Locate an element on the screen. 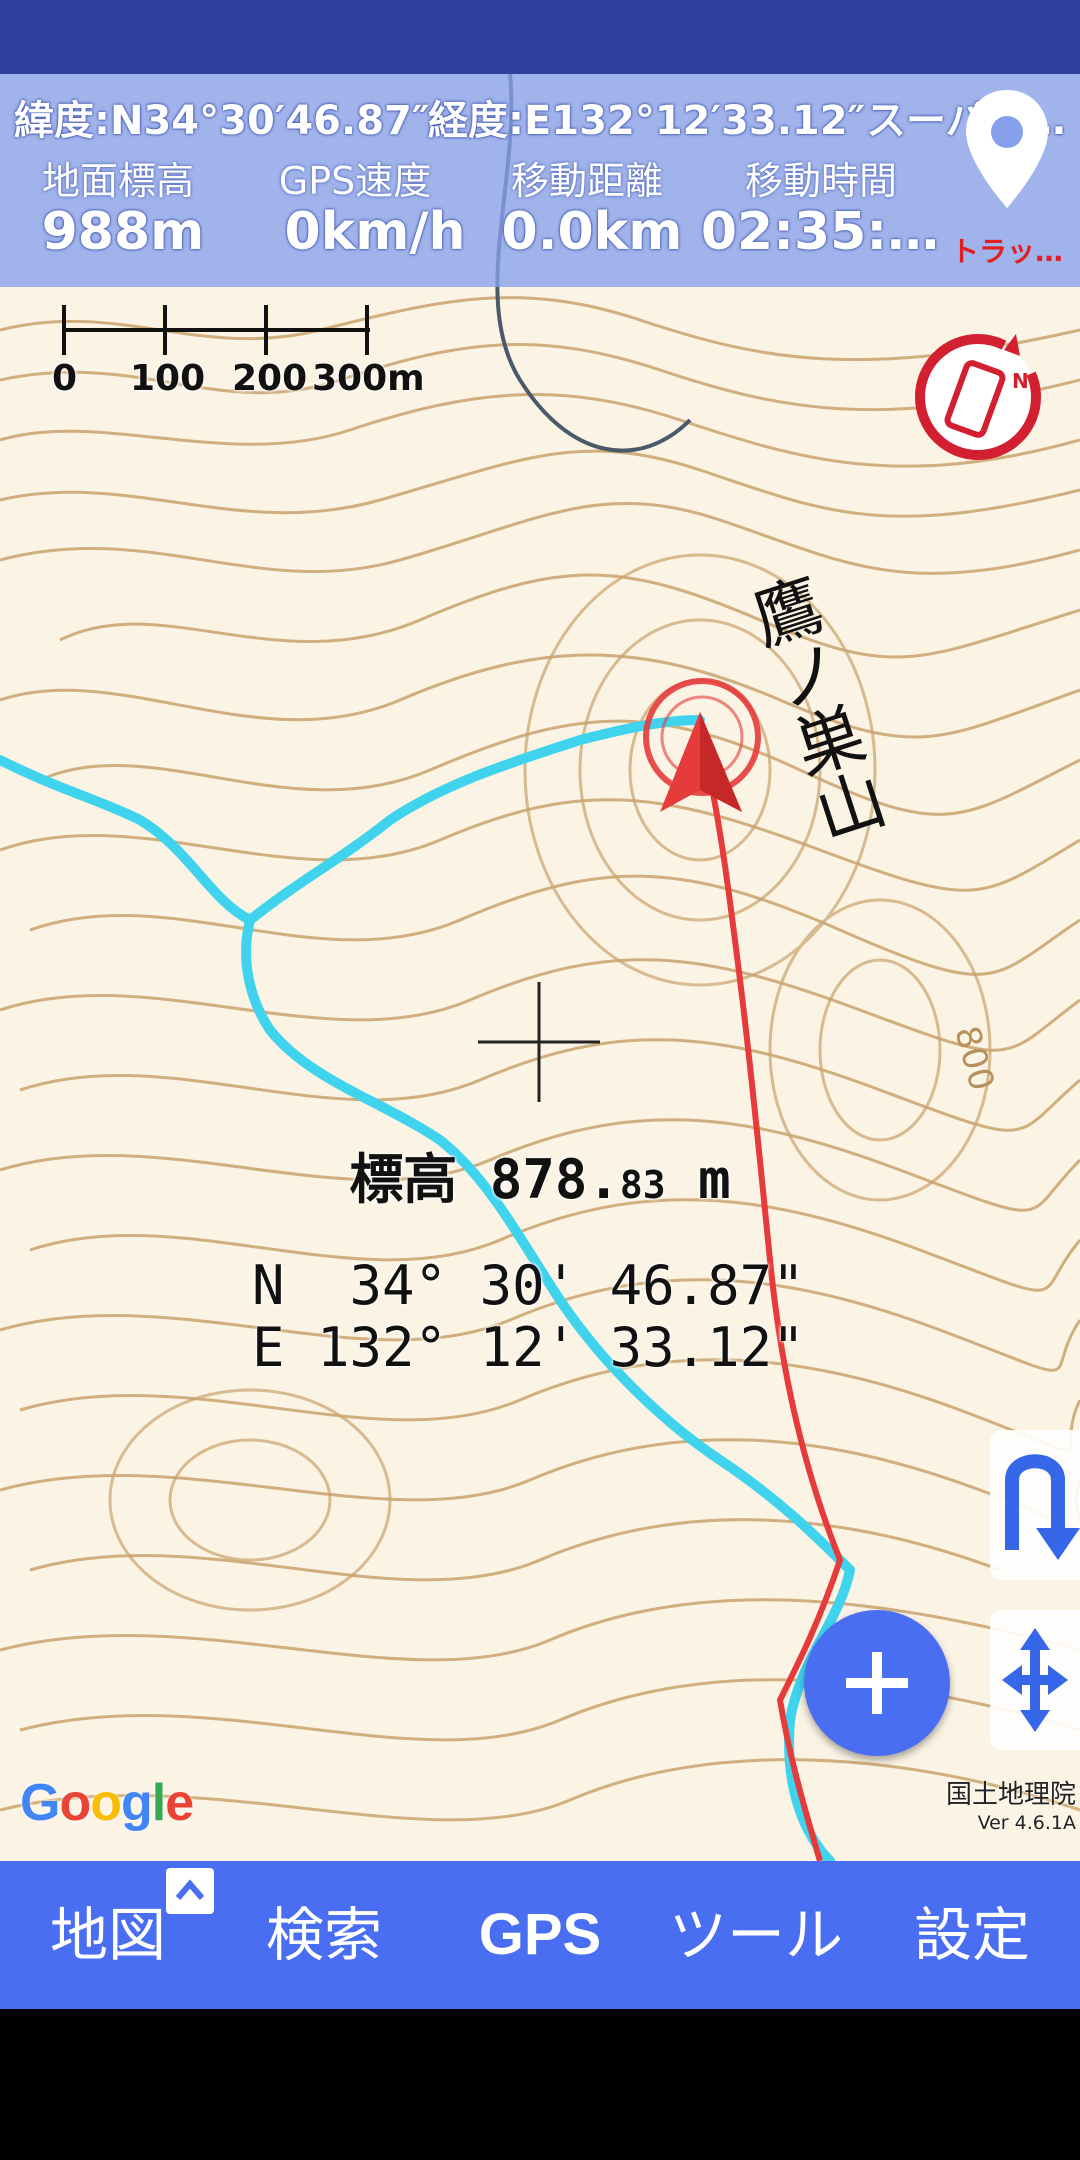 The image size is (1080, 2160). location-pin-icon is located at coordinates (1007, 149).